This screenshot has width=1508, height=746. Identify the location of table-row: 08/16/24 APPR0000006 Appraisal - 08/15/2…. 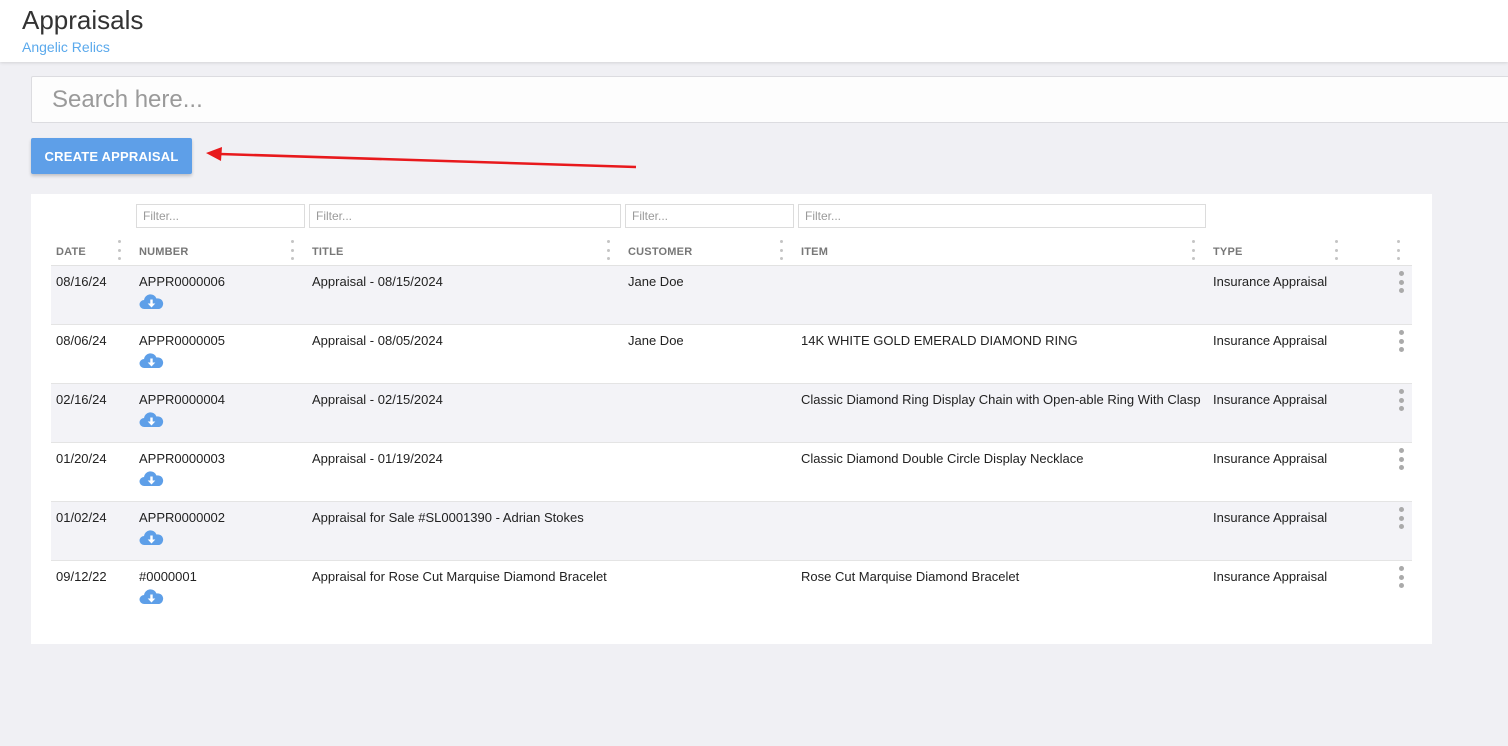
(731, 295).